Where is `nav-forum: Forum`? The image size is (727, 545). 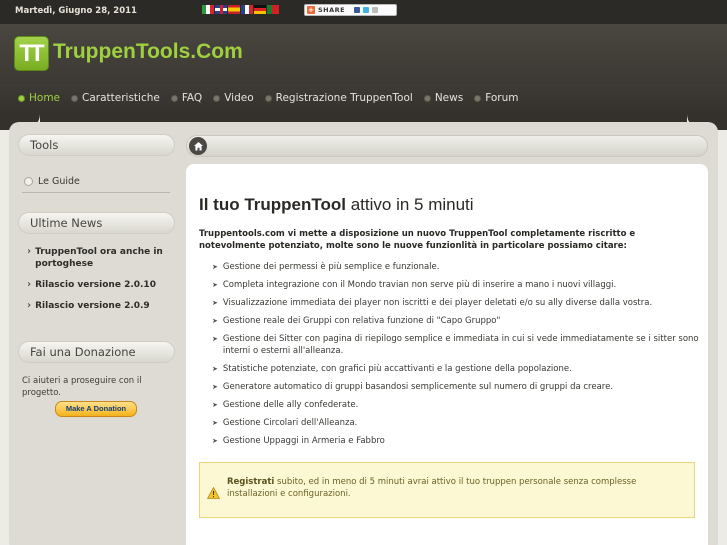
nav-forum: Forum is located at coordinates (496, 98).